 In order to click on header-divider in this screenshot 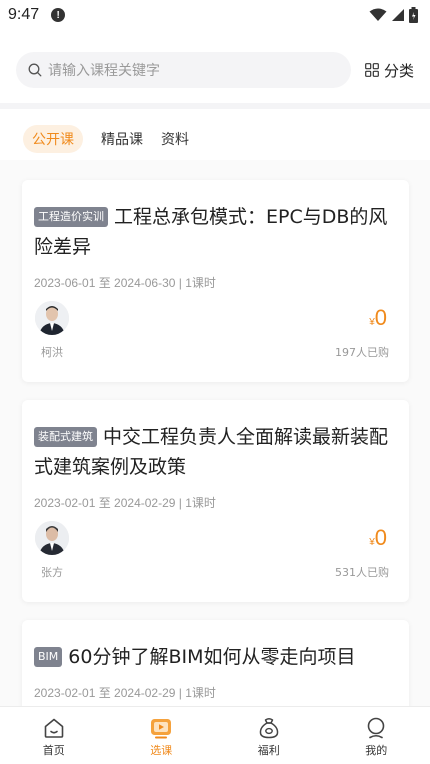, I will do `click(215, 106)`.